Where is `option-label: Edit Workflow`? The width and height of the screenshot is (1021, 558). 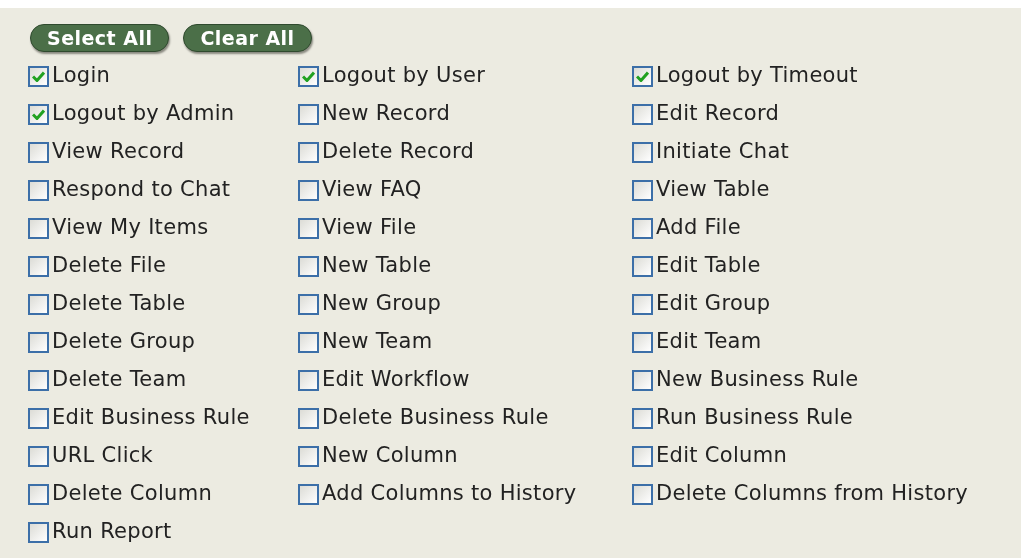
option-label: Edit Workflow is located at coordinates (396, 380).